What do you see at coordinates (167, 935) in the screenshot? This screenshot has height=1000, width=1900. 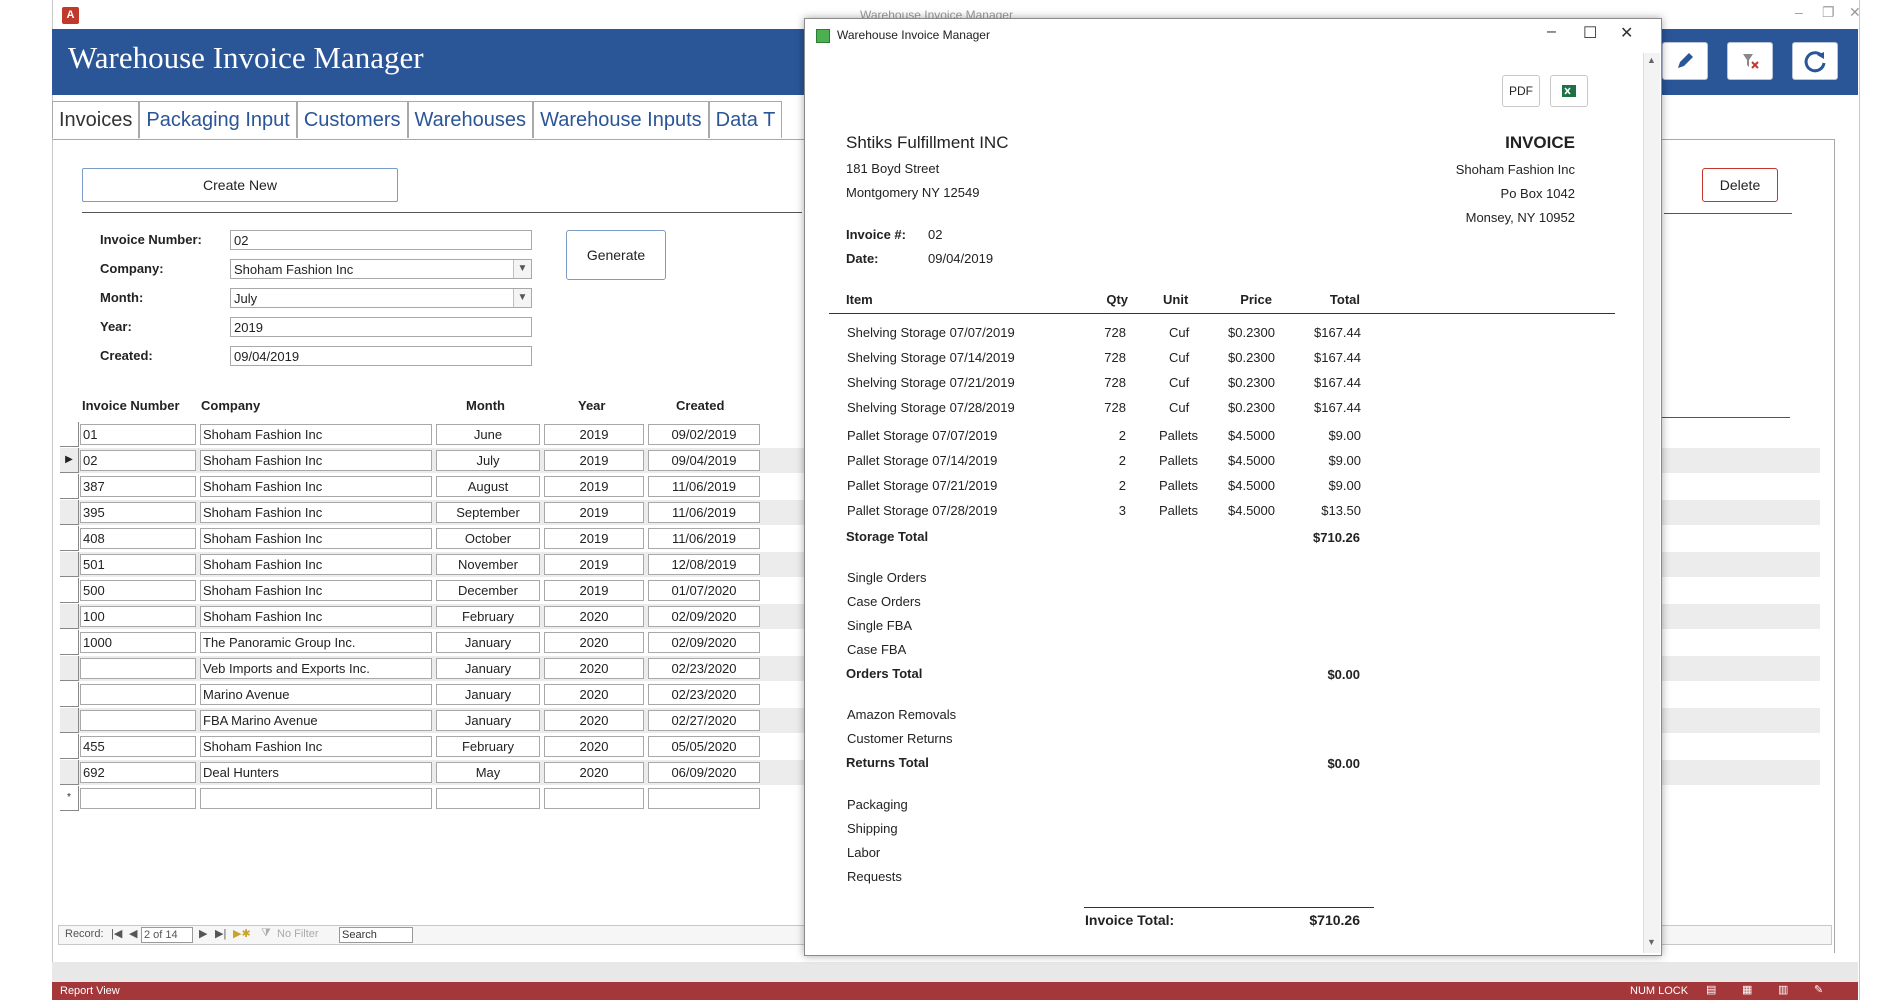 I see `record-position-field: 2 of 14` at bounding box center [167, 935].